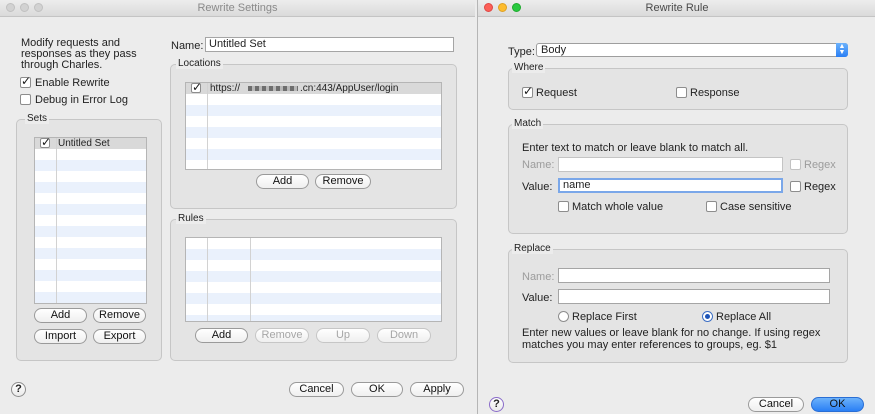 The height and width of the screenshot is (414, 875). Describe the element at coordinates (273, 88) in the screenshot. I see `redacted-host` at that location.